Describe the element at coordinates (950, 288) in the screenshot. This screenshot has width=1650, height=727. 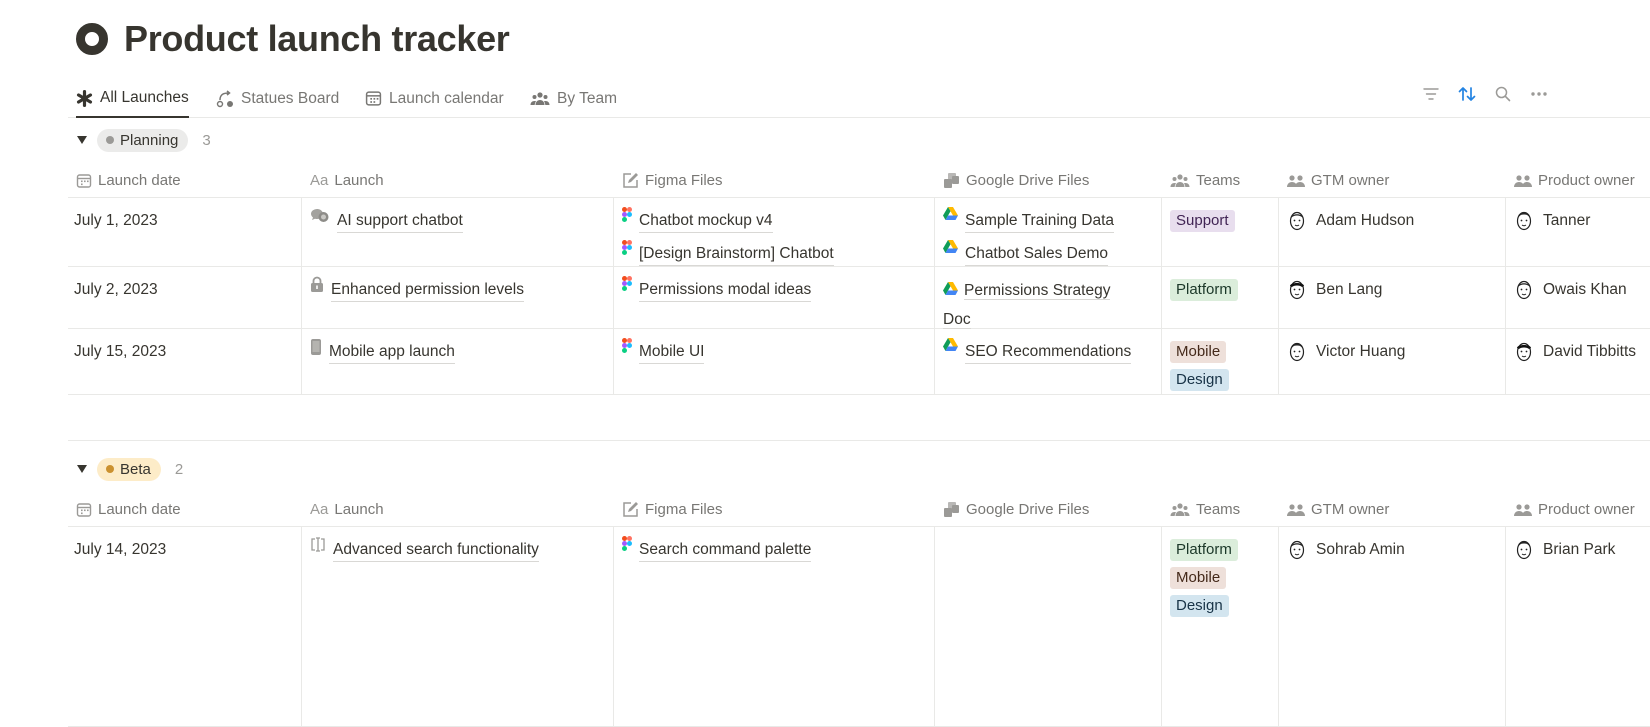
I see `google-drive-icon` at that location.